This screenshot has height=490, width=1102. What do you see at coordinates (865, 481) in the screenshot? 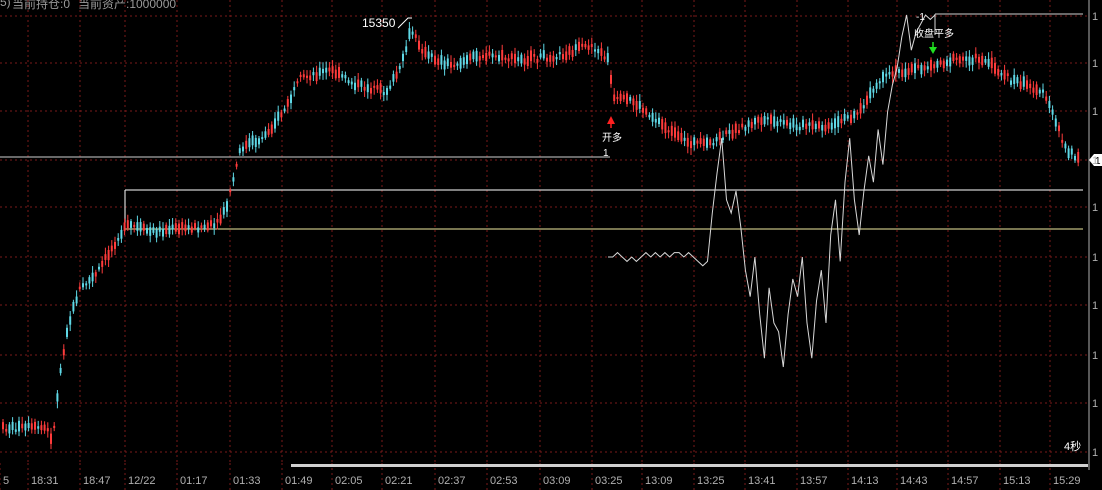
I see `x-tick-label: 14:13` at bounding box center [865, 481].